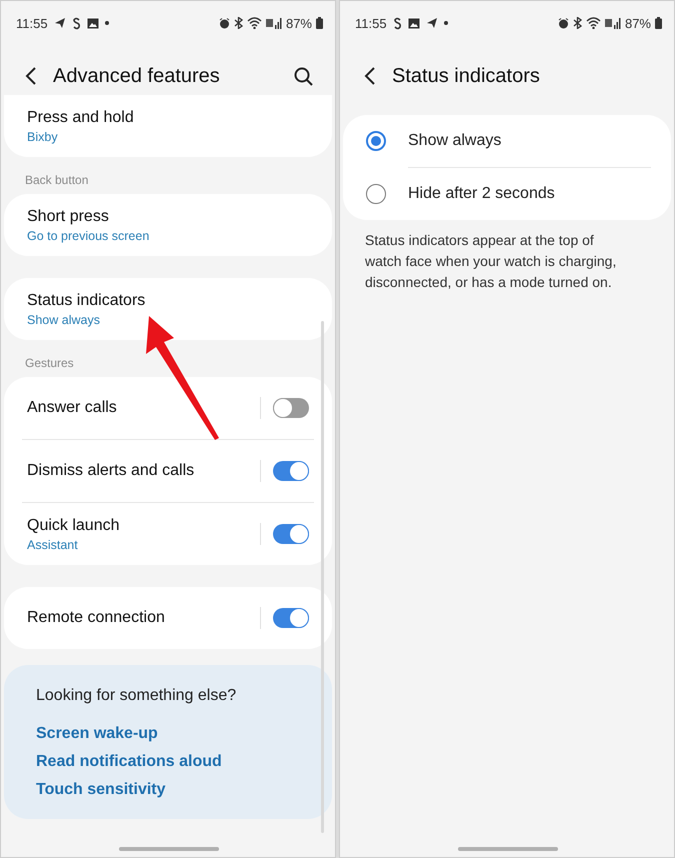 The height and width of the screenshot is (858, 675). What do you see at coordinates (303, 76) in the screenshot?
I see `search-icon` at bounding box center [303, 76].